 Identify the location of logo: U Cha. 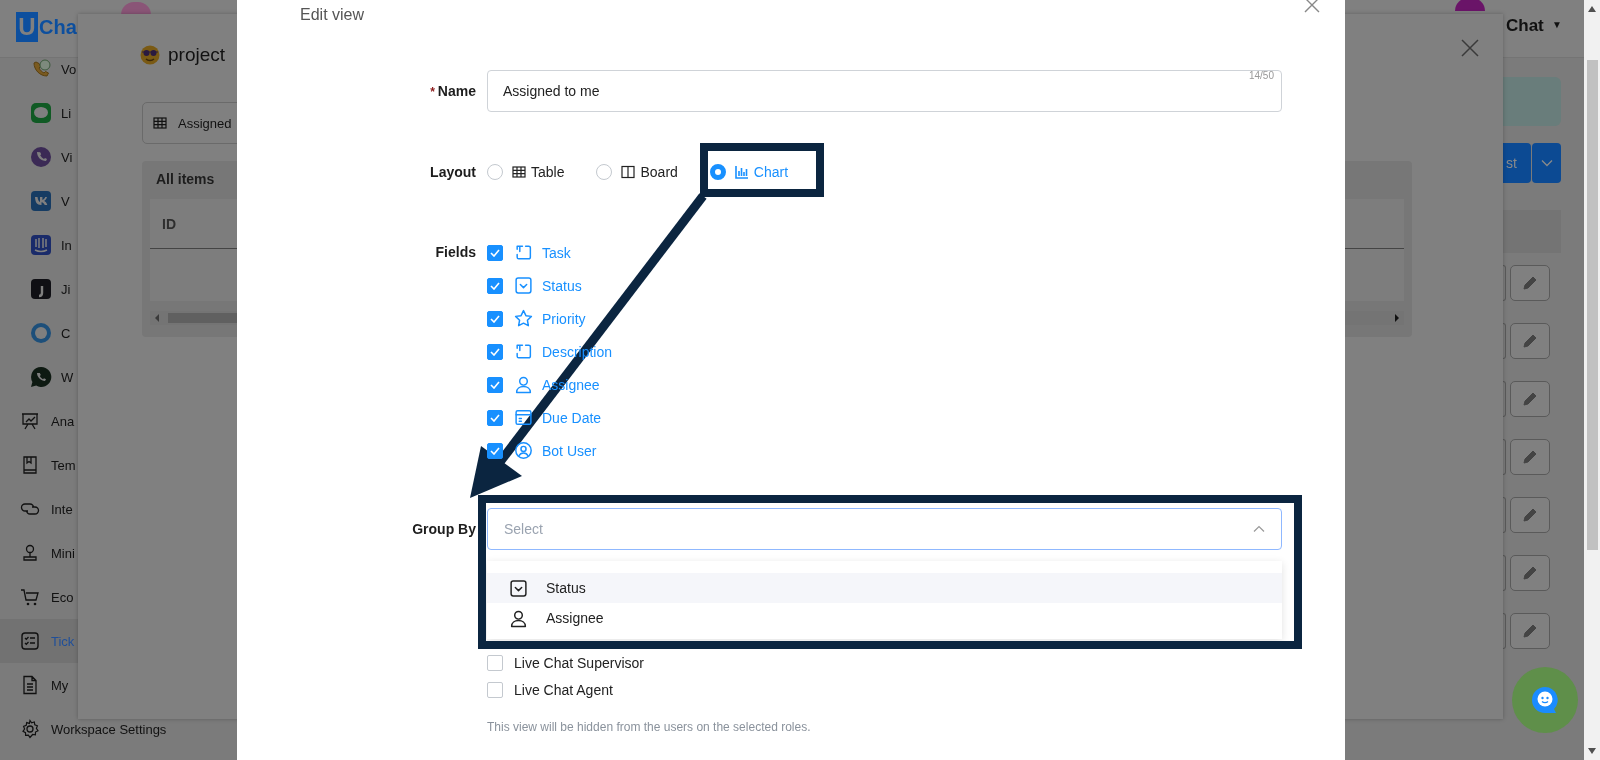
(46, 27).